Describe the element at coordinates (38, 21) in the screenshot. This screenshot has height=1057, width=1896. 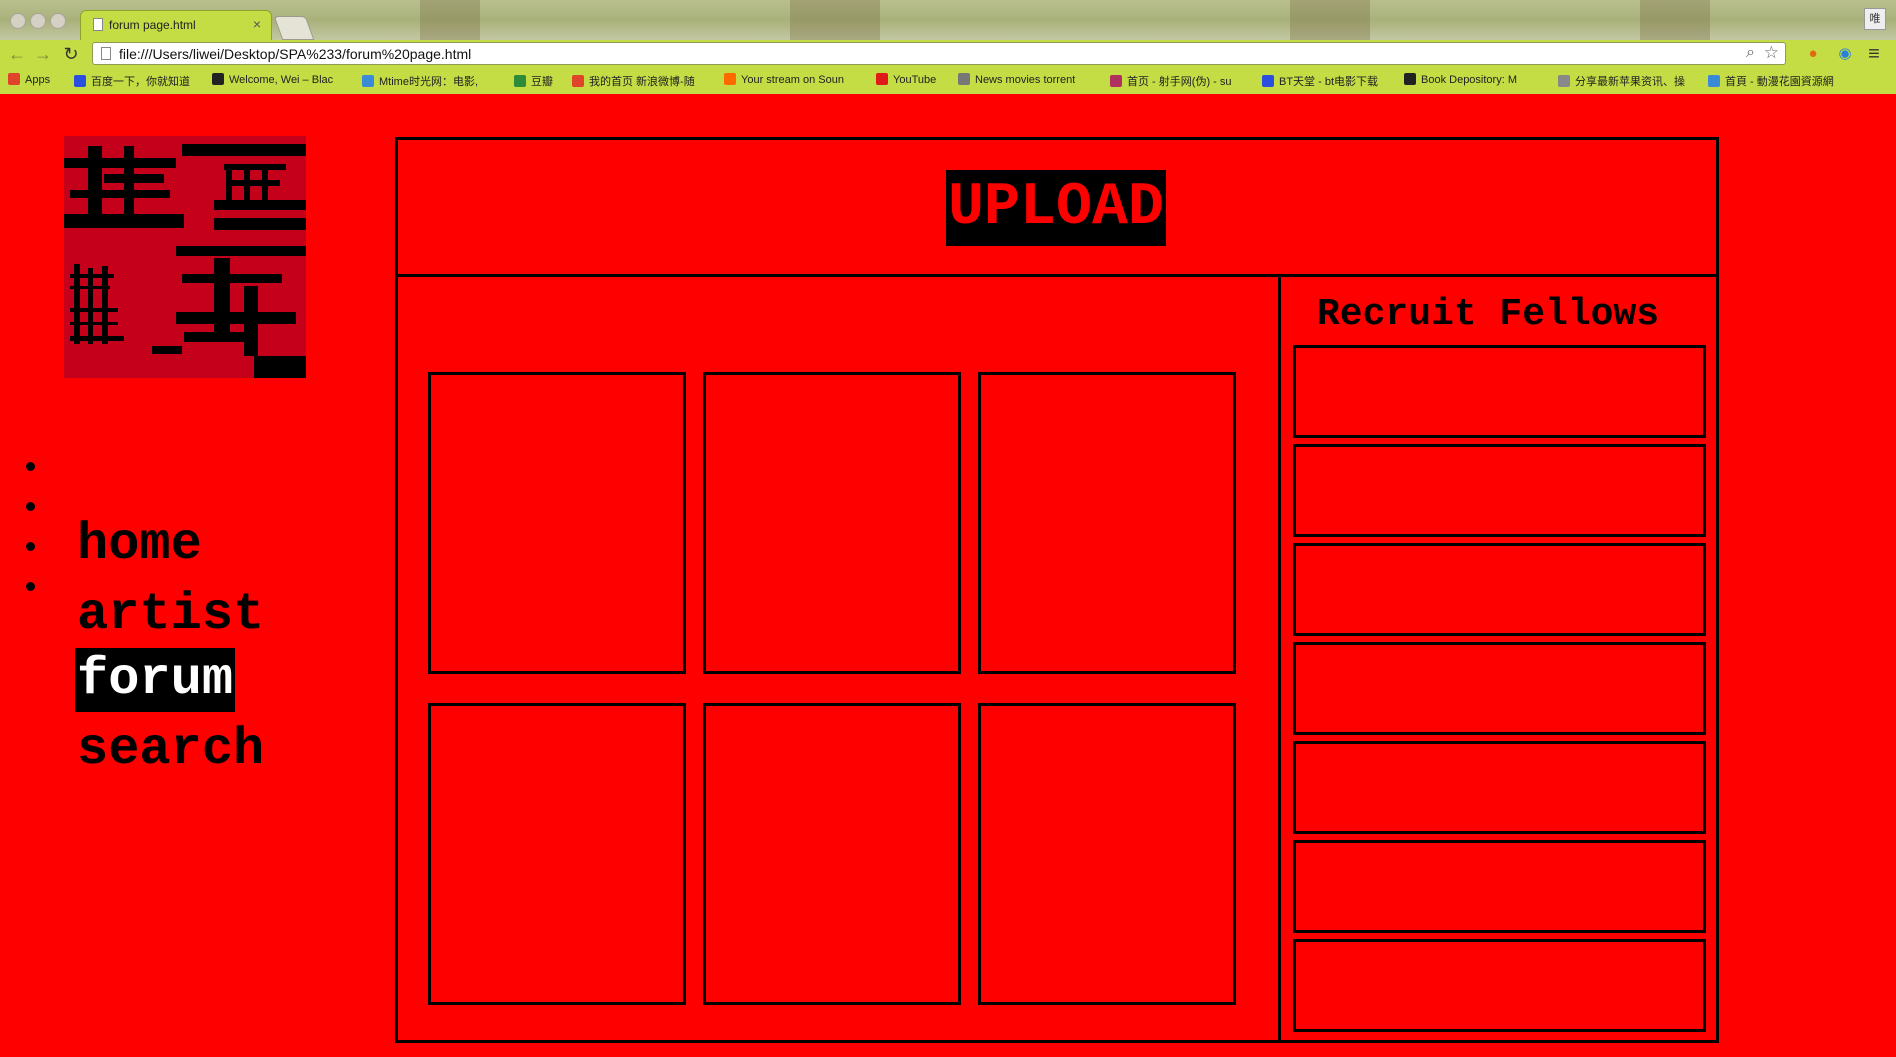
I see `window-minimize-button` at that location.